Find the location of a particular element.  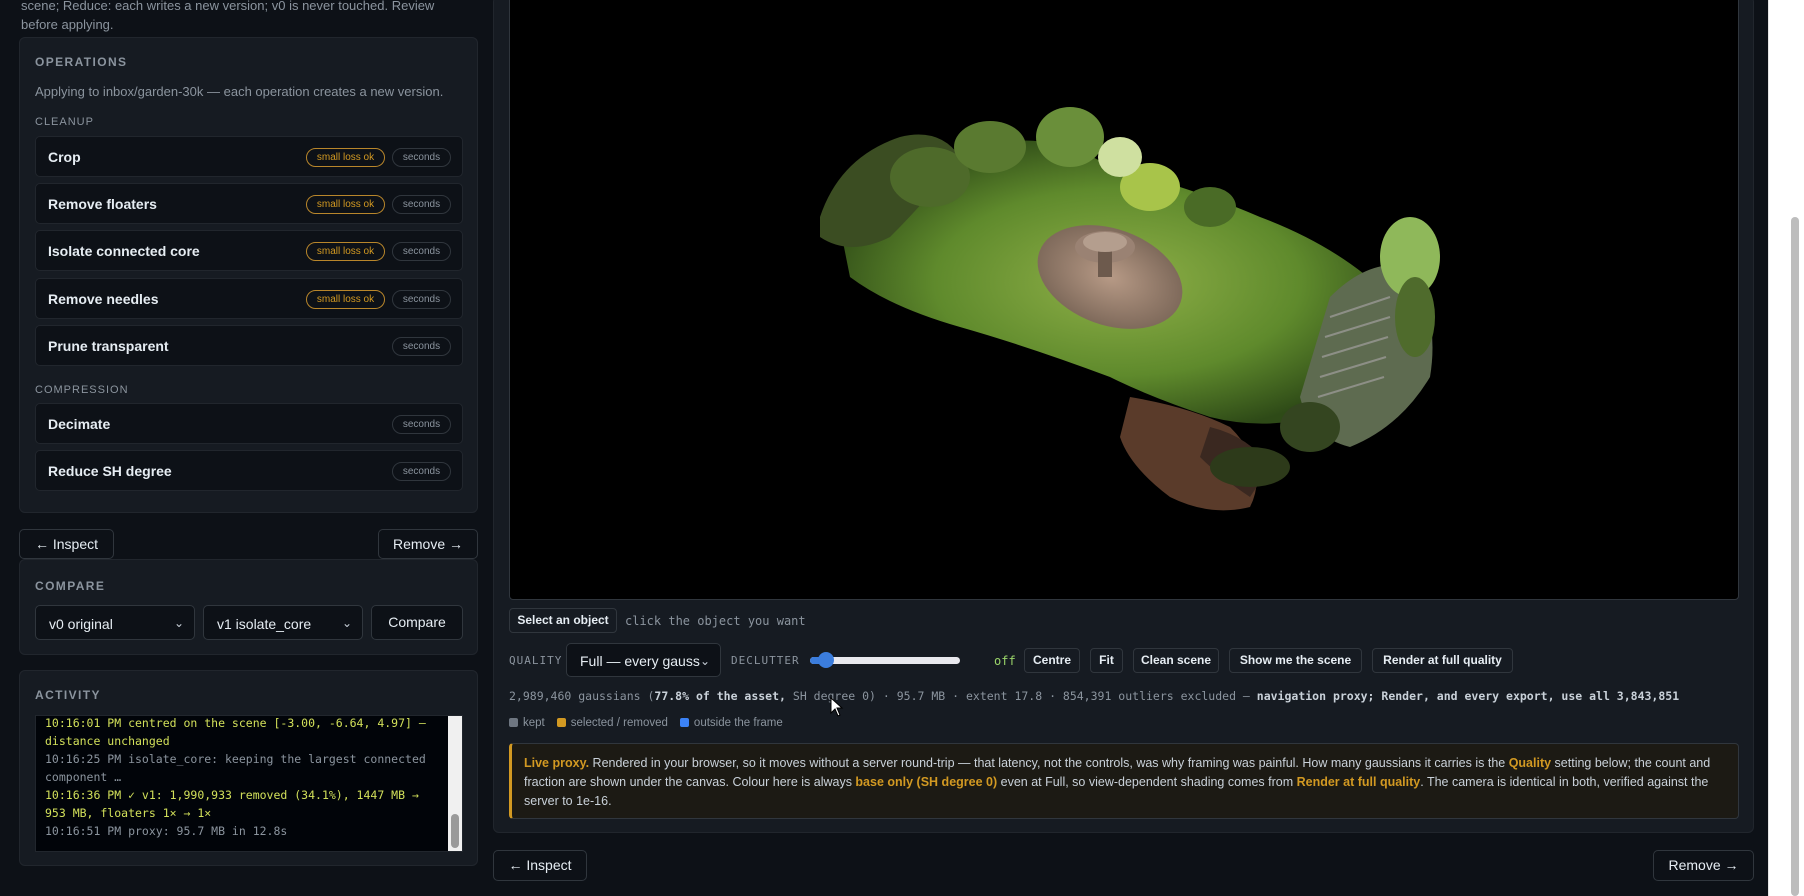

operation-prune-transparent: Prune transparent seconds is located at coordinates (249, 345).